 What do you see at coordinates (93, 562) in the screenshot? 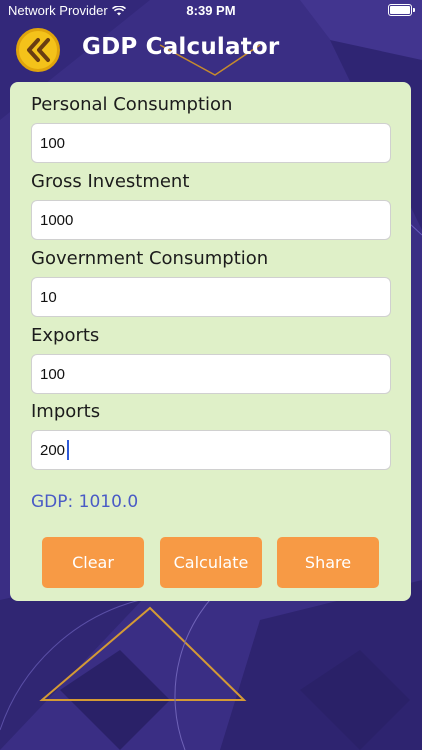
I see `clear-button: Clear` at bounding box center [93, 562].